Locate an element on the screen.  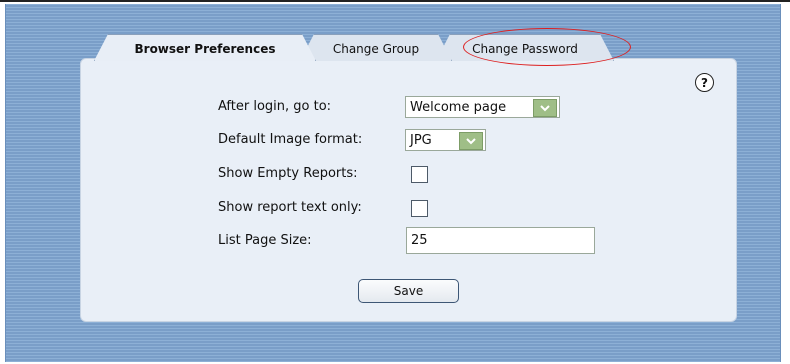
tab-label: Change Group is located at coordinates (376, 49).